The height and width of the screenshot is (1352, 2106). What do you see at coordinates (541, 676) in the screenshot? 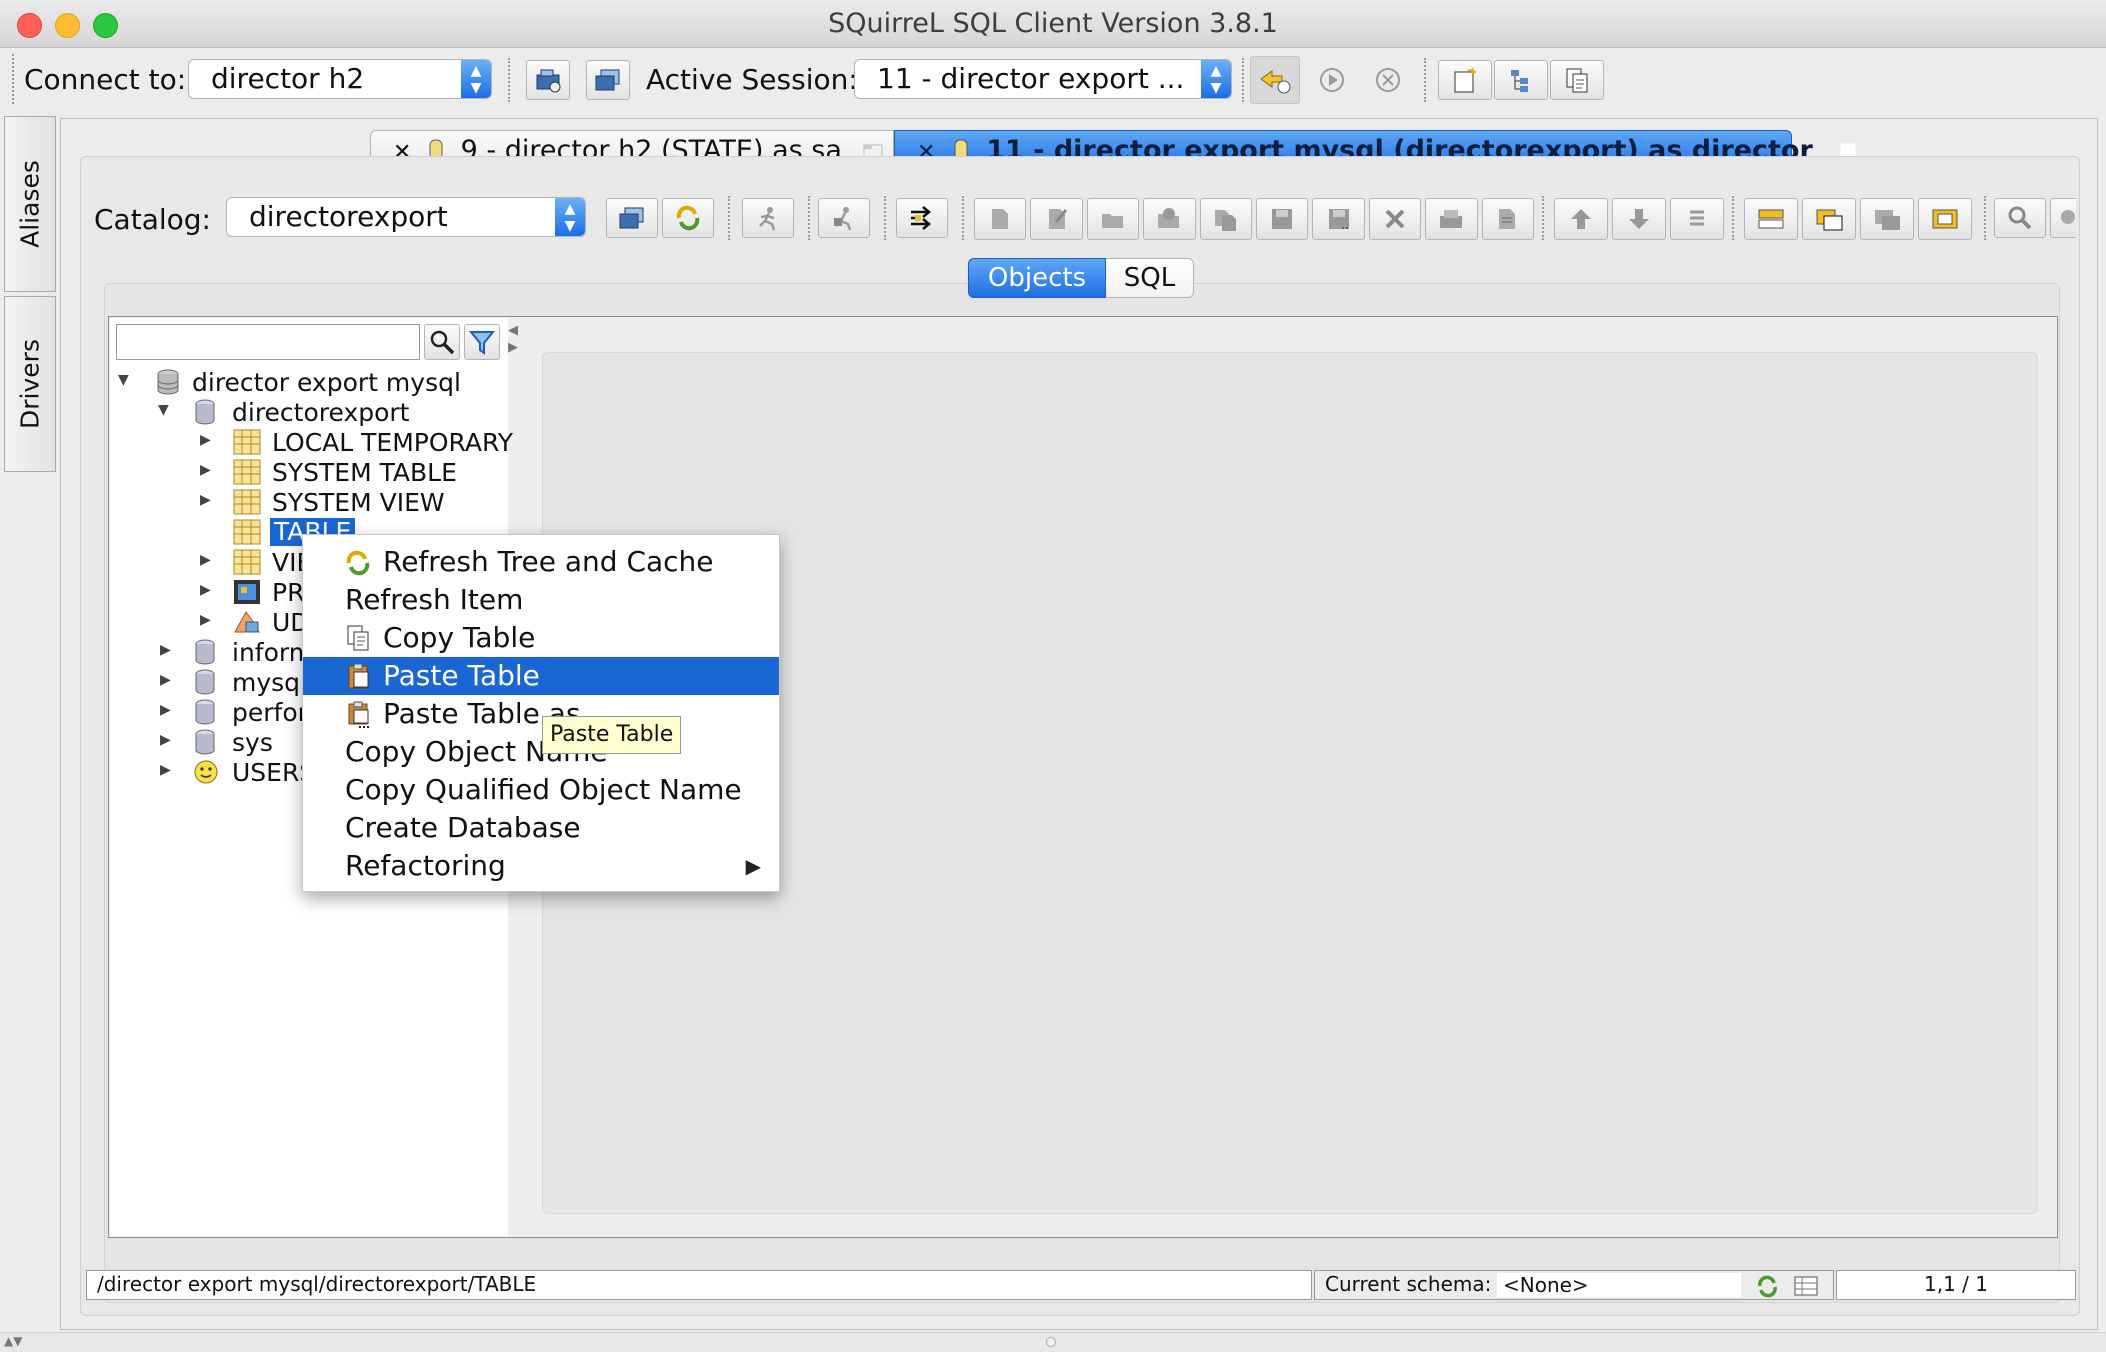
I see `menu-item-paste-table: Paste Table` at bounding box center [541, 676].